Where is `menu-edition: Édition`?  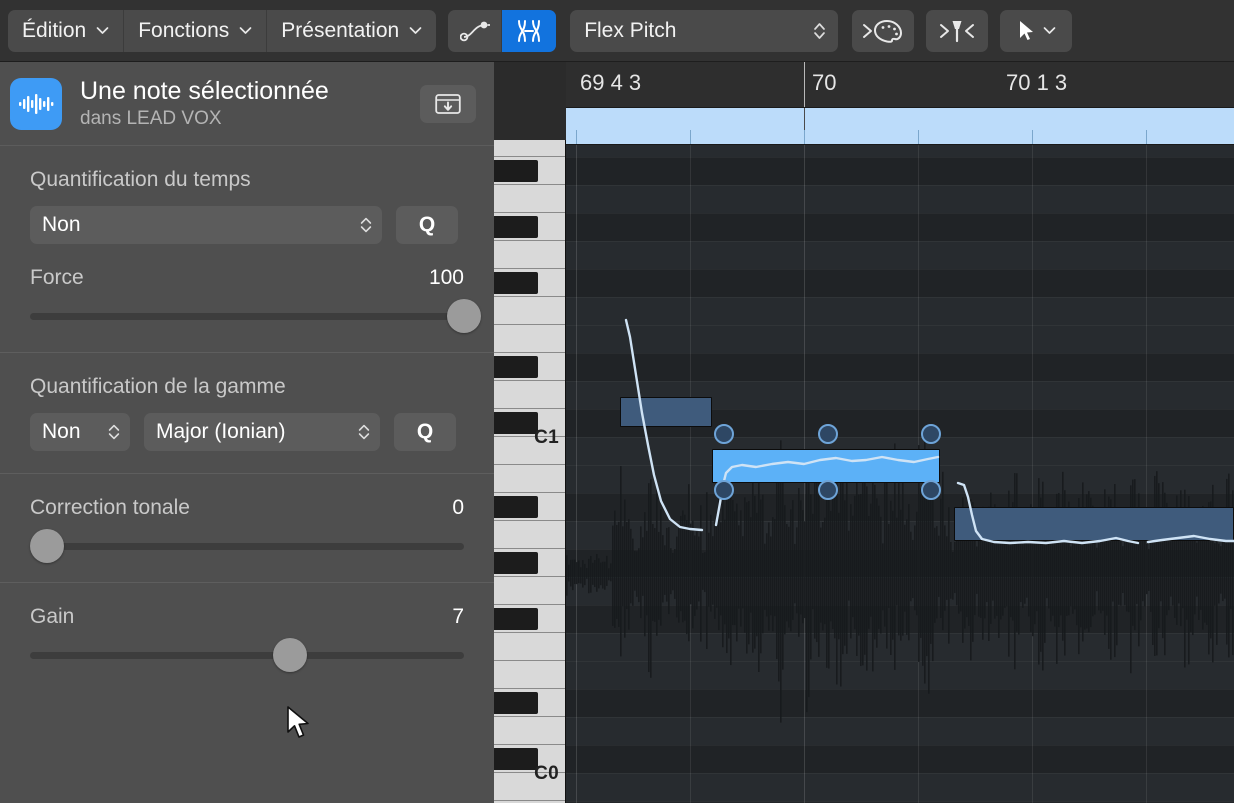
menu-edition: Édition is located at coordinates (66, 30).